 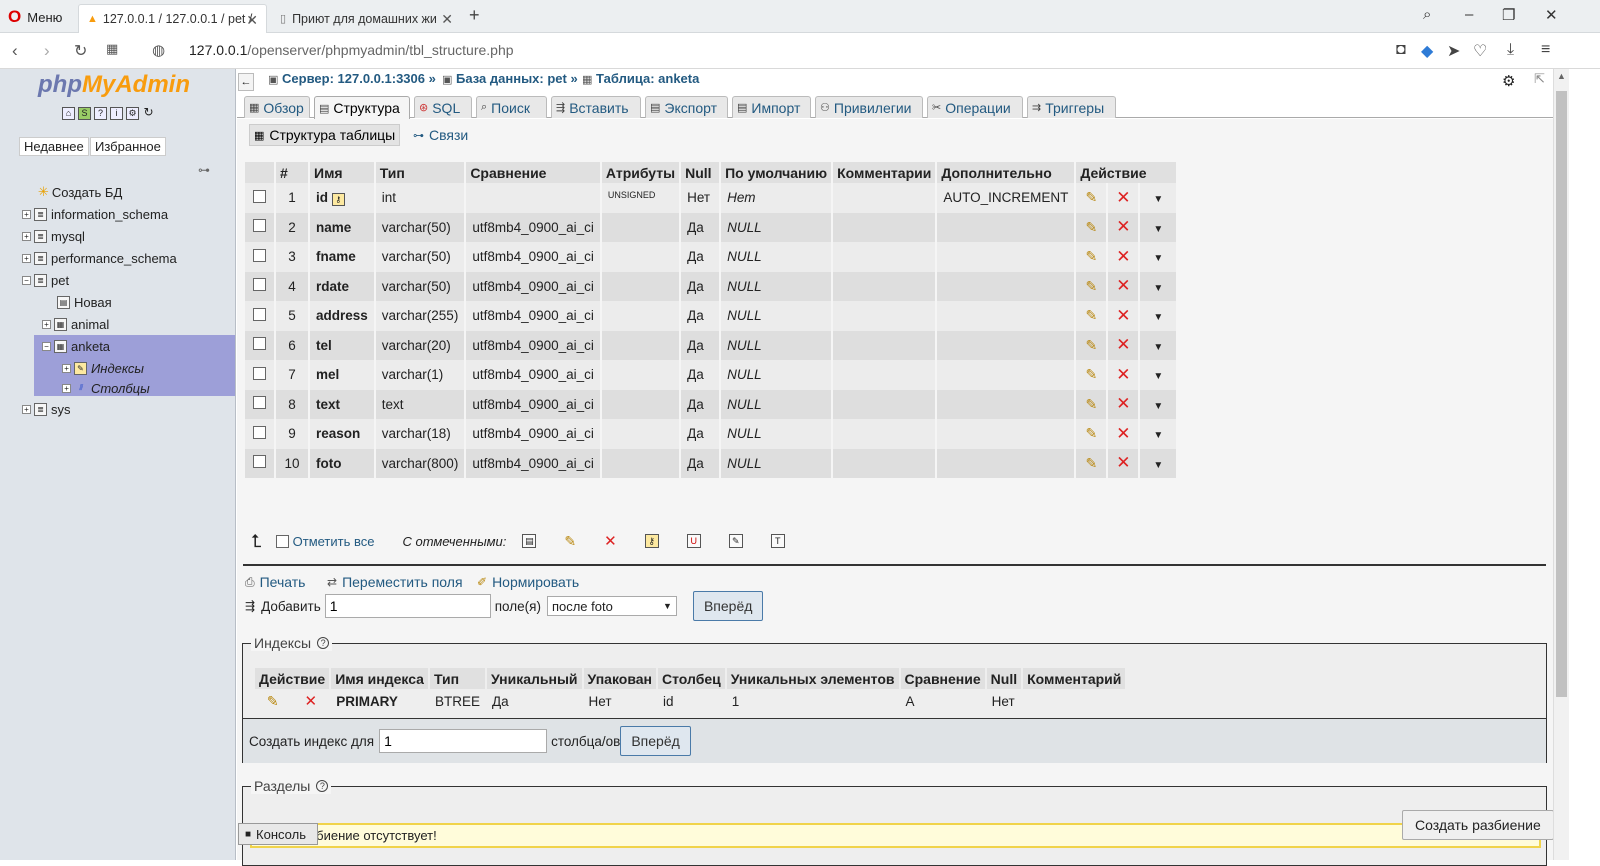 I want to click on favorite-tables-button: Избранное, so click(x=128, y=146).